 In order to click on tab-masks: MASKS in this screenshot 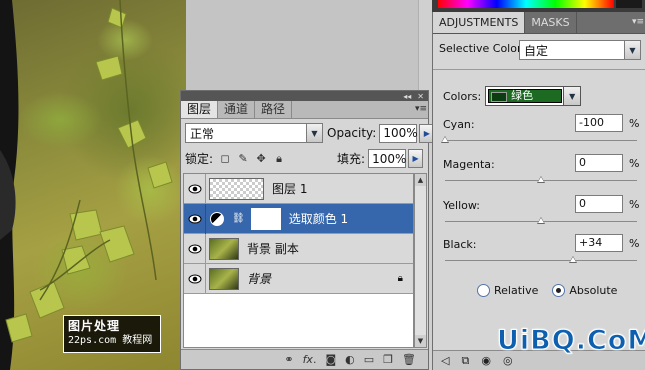, I will do `click(551, 22)`.